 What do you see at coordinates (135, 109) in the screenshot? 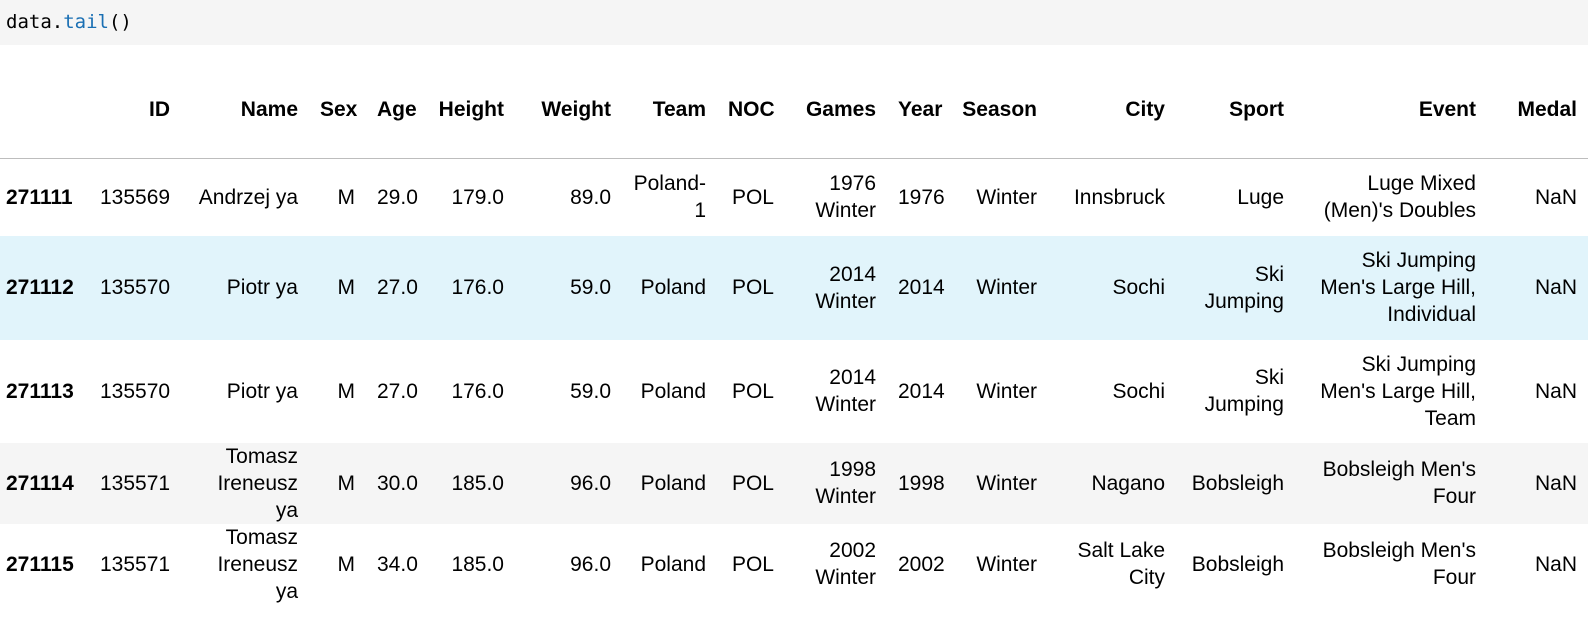
I see `column-header: ID` at bounding box center [135, 109].